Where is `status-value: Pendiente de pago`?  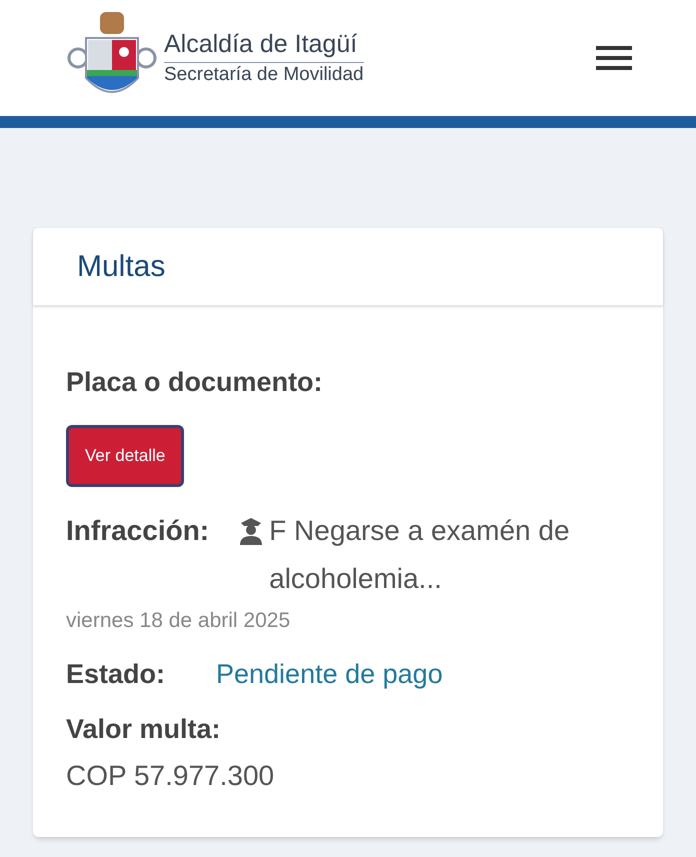 status-value: Pendiente de pago is located at coordinates (329, 674).